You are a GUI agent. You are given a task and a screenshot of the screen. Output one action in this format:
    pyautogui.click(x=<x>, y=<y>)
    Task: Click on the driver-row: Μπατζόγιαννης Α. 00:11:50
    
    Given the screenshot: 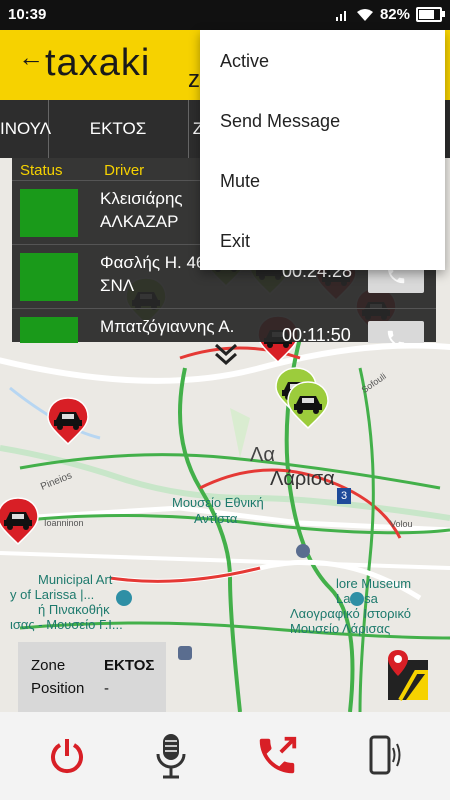 What is the action you would take?
    pyautogui.click(x=224, y=325)
    